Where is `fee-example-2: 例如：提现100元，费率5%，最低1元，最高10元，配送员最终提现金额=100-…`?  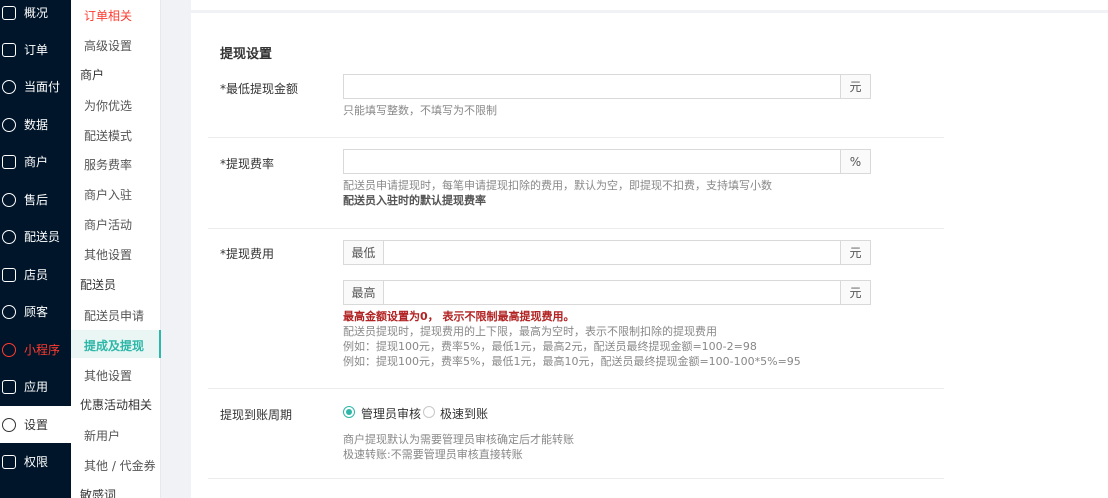 fee-example-2: 例如：提现100元，费率5%，最低1元，最高10元，配送员最终提现金额=100-… is located at coordinates (572, 361).